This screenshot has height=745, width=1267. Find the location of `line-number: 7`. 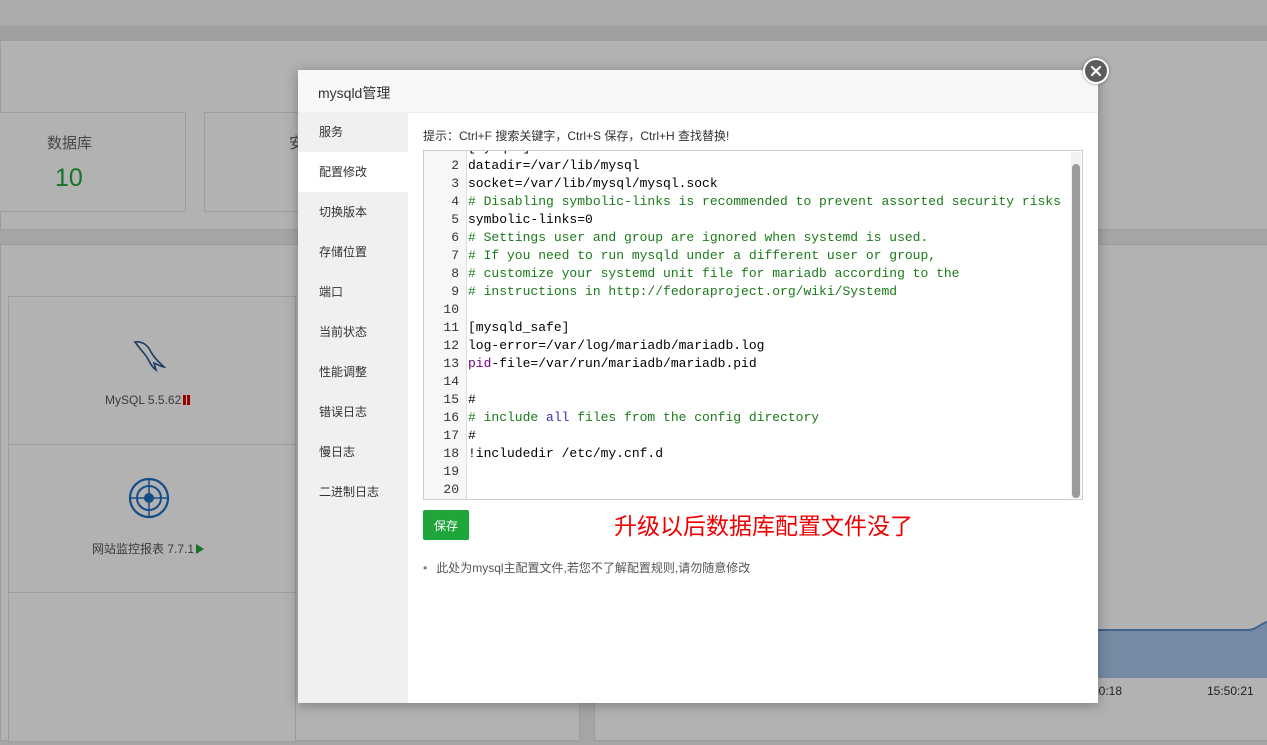

line-number: 7 is located at coordinates (455, 255).